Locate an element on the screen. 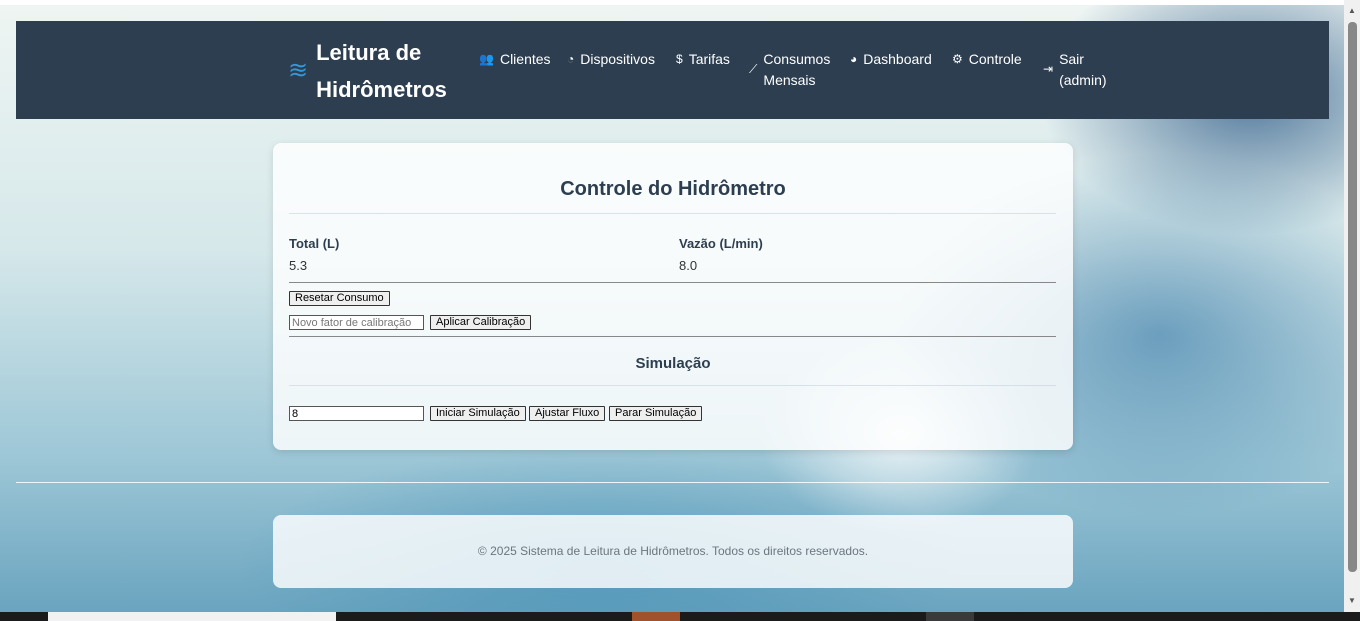 The width and height of the screenshot is (1360, 621). cogs-icon: ⚙ is located at coordinates (957, 59).